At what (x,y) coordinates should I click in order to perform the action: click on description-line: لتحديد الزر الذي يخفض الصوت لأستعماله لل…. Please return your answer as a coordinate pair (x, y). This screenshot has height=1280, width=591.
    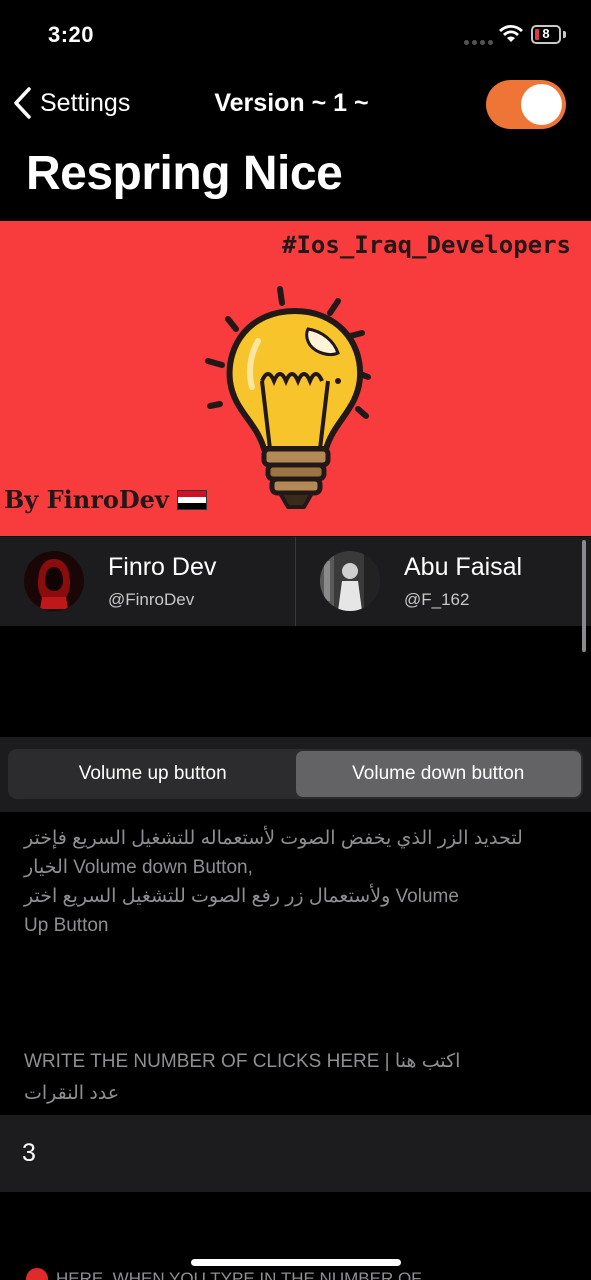
    Looking at the image, I should click on (273, 838).